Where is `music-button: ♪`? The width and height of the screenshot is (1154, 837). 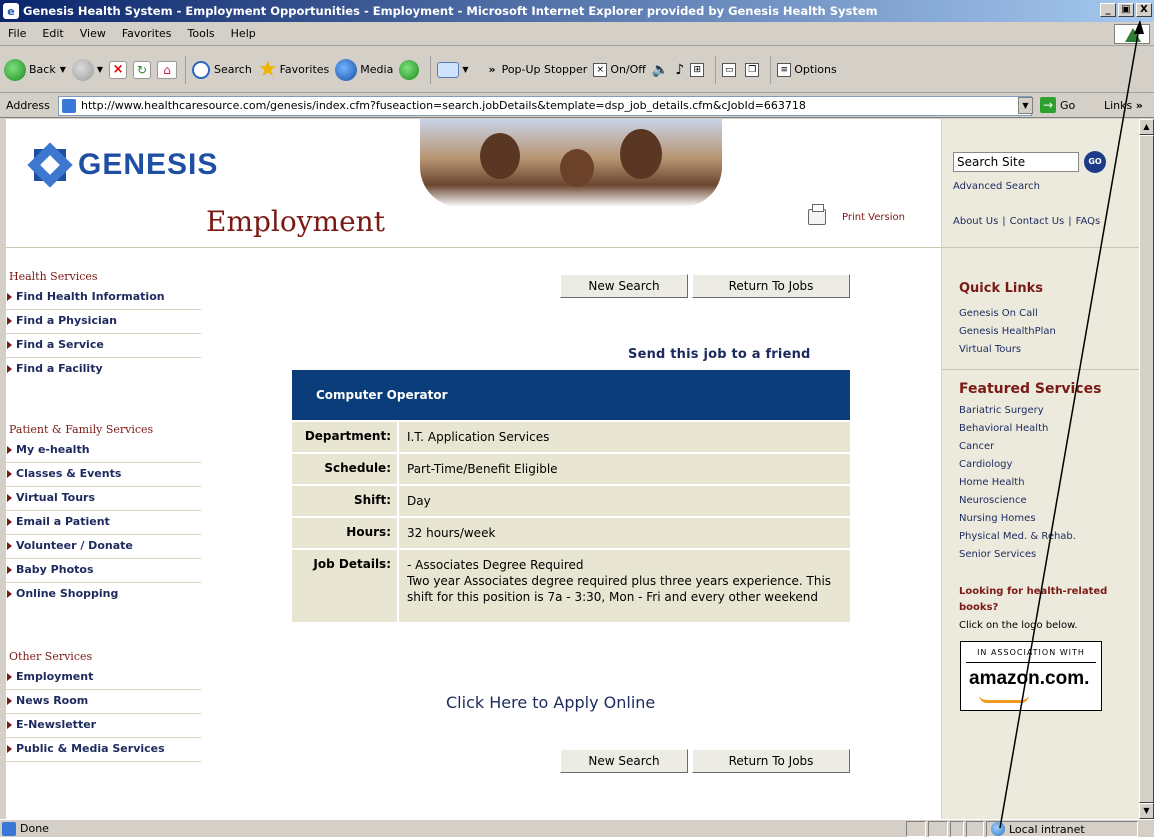 music-button: ♪ is located at coordinates (679, 70).